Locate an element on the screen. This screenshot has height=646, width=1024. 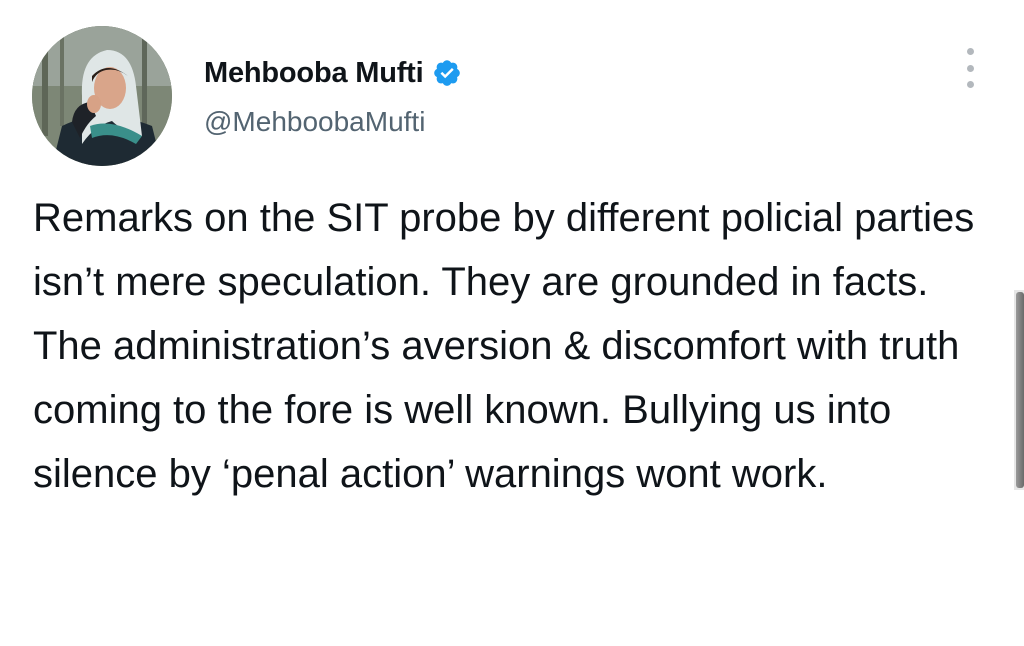
author-avatar is located at coordinates (102, 96).